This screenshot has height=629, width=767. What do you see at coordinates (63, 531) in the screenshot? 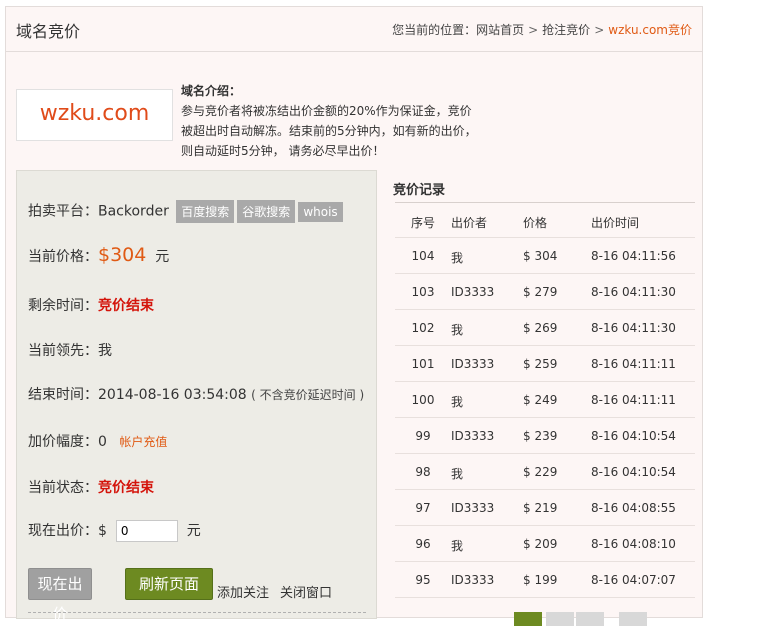
I see `bid-label: 现在出价：` at bounding box center [63, 531].